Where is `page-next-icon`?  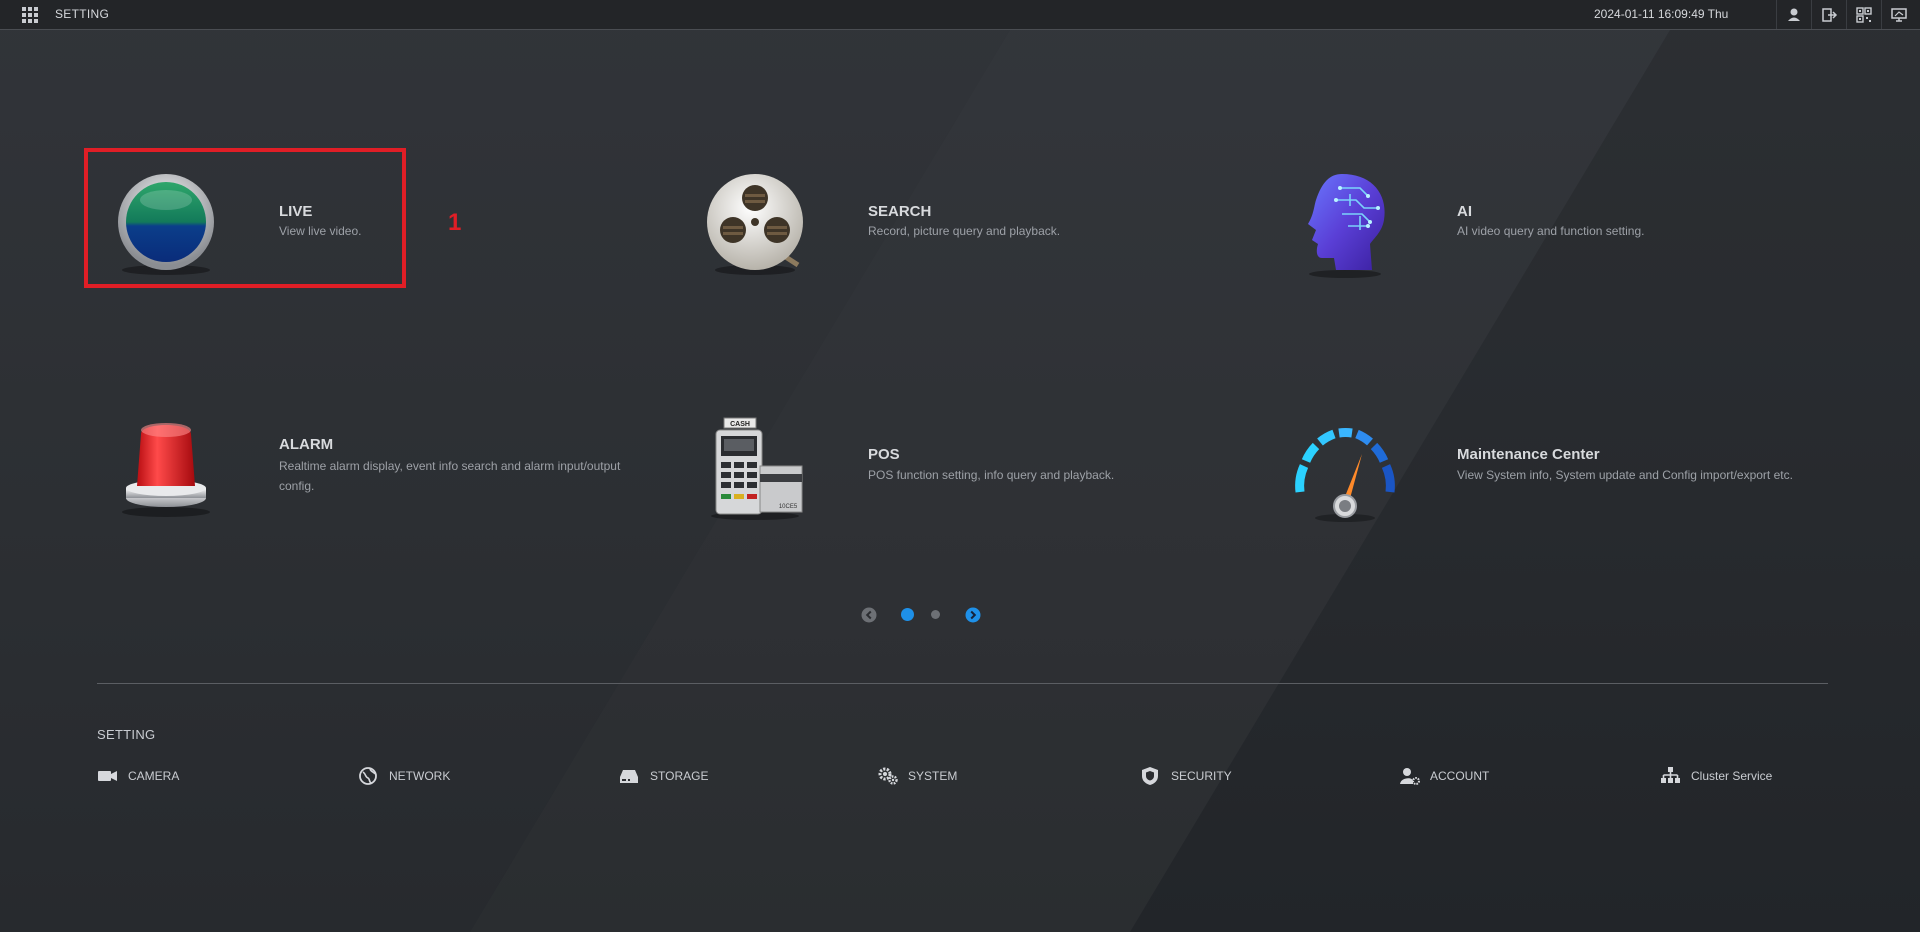
page-next-icon is located at coordinates (973, 615).